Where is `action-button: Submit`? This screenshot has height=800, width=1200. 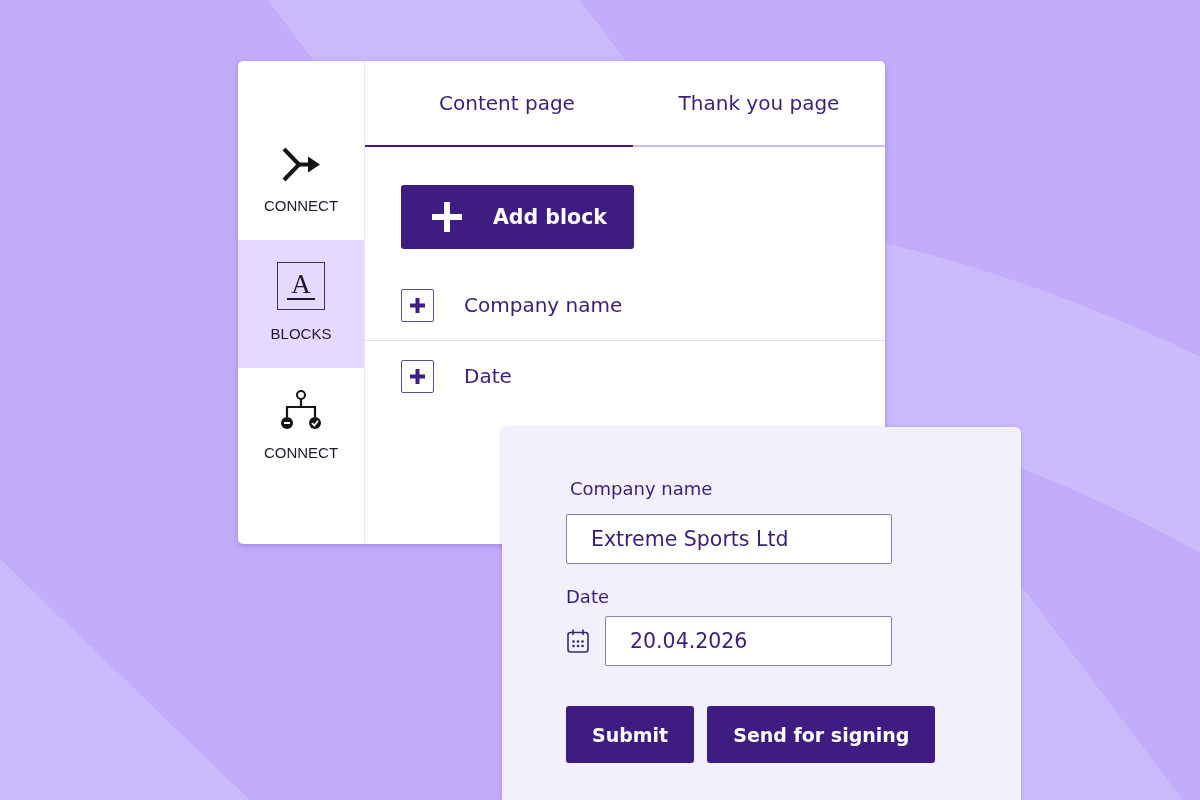 action-button: Submit is located at coordinates (630, 734).